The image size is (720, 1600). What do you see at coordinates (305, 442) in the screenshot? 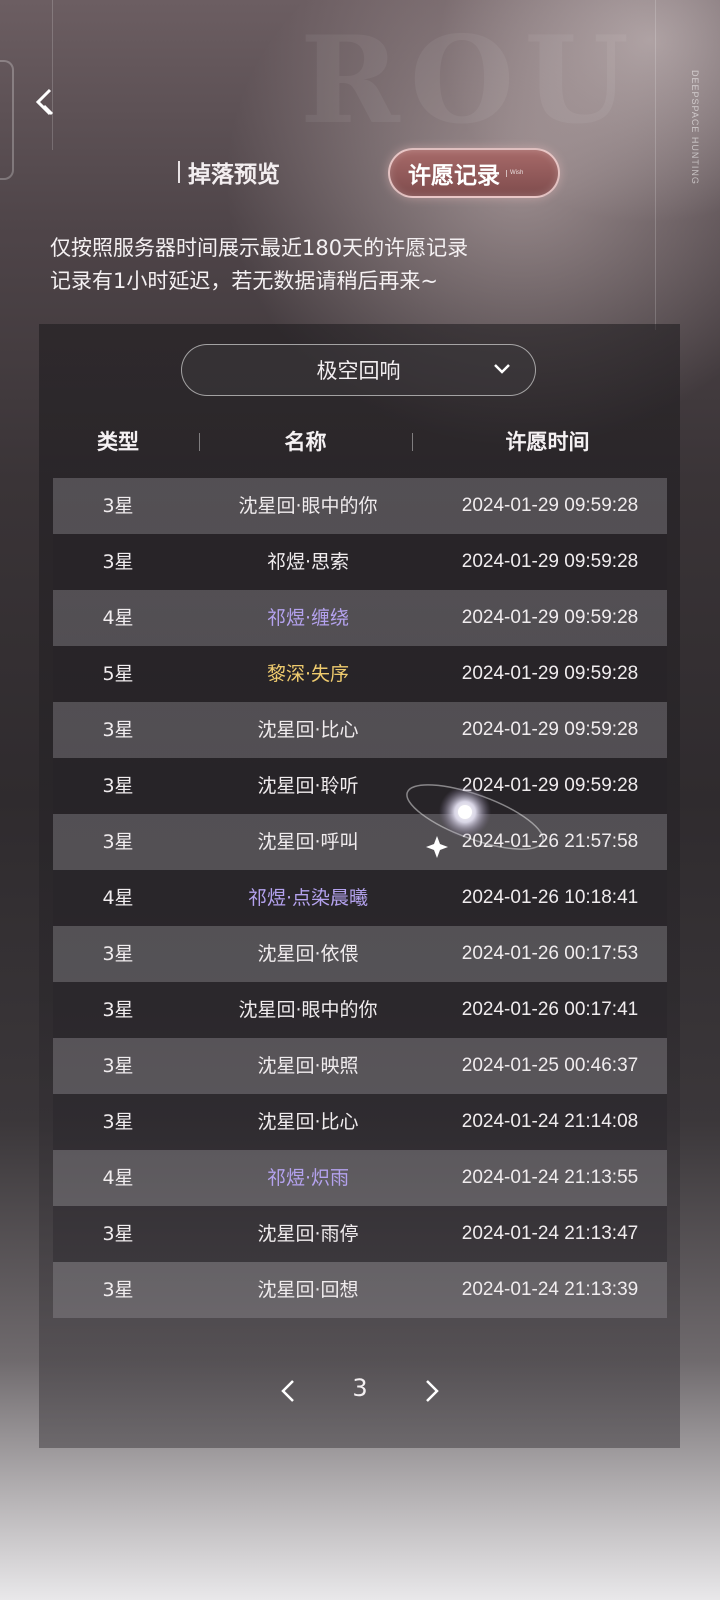
I see `header-name: 名称` at bounding box center [305, 442].